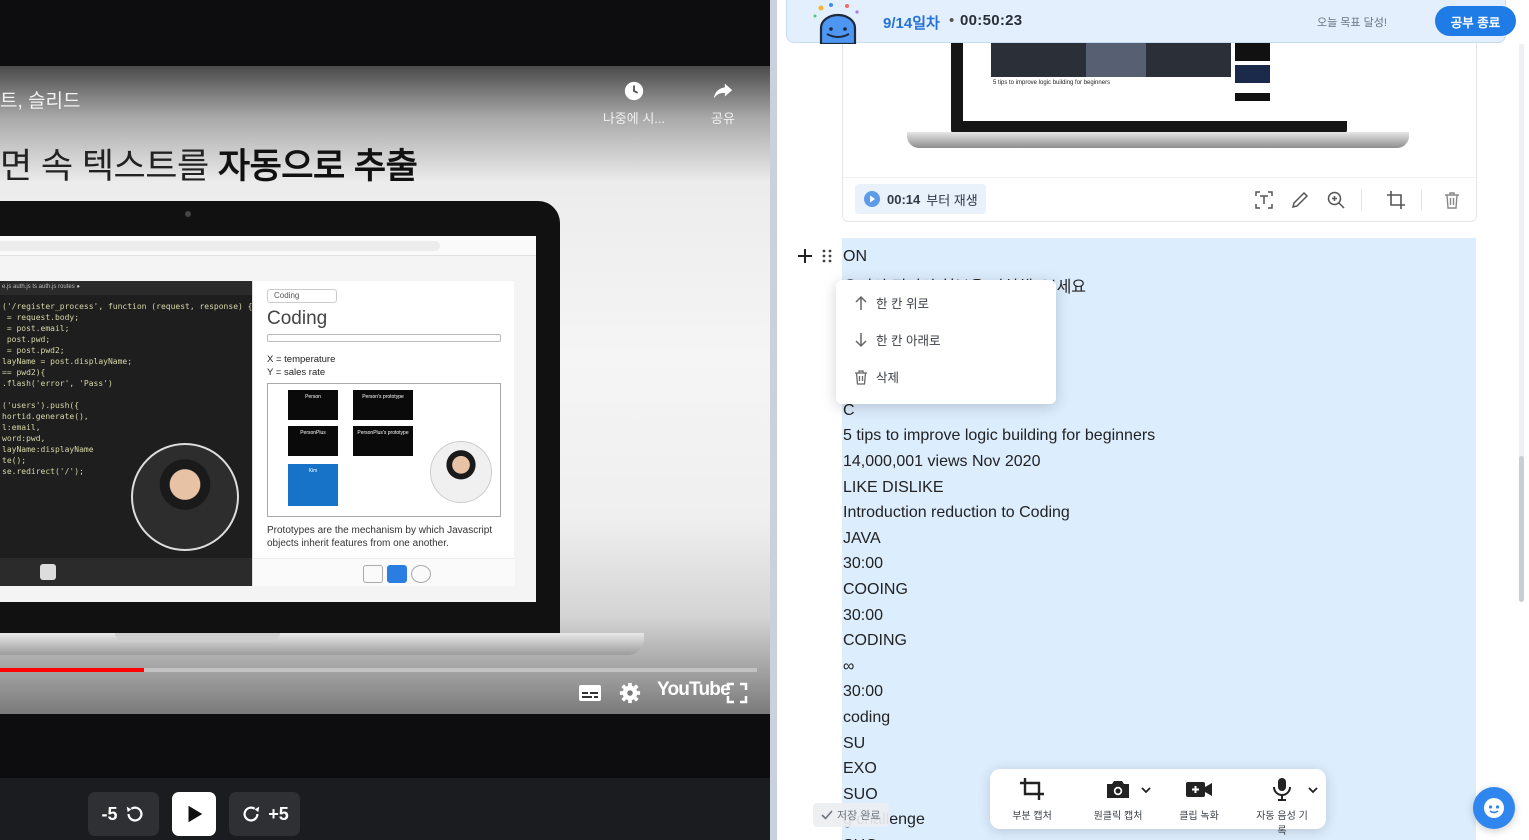 Image resolution: width=1529 pixels, height=840 pixels. I want to click on mascot-icon, so click(836, 23).